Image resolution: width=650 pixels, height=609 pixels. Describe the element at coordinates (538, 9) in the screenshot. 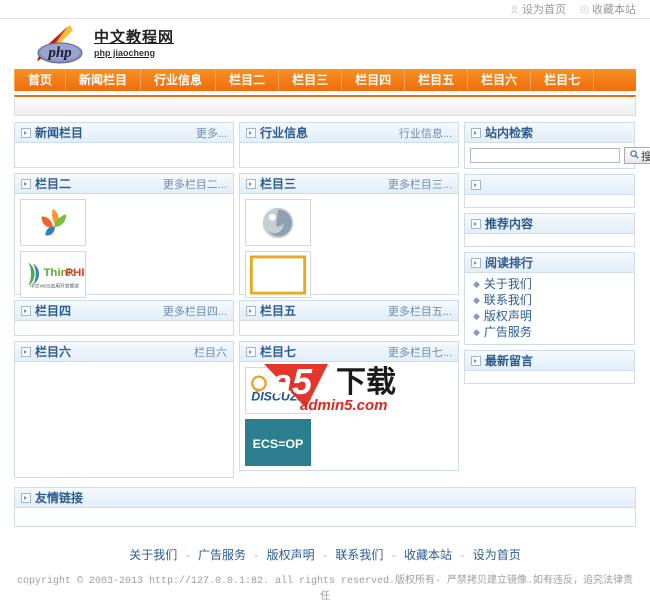

I see `set-homepage-link: 设为首页` at that location.